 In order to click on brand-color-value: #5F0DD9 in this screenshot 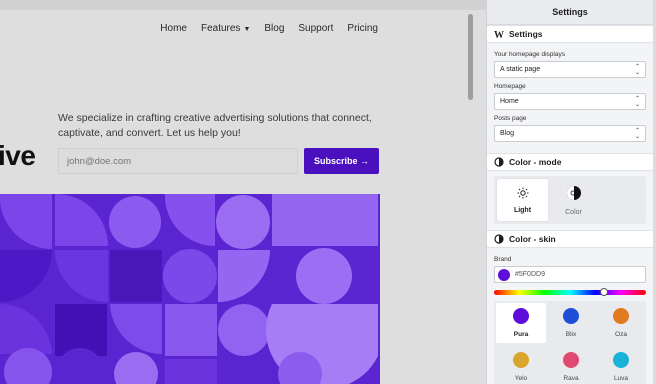, I will do `click(530, 274)`.